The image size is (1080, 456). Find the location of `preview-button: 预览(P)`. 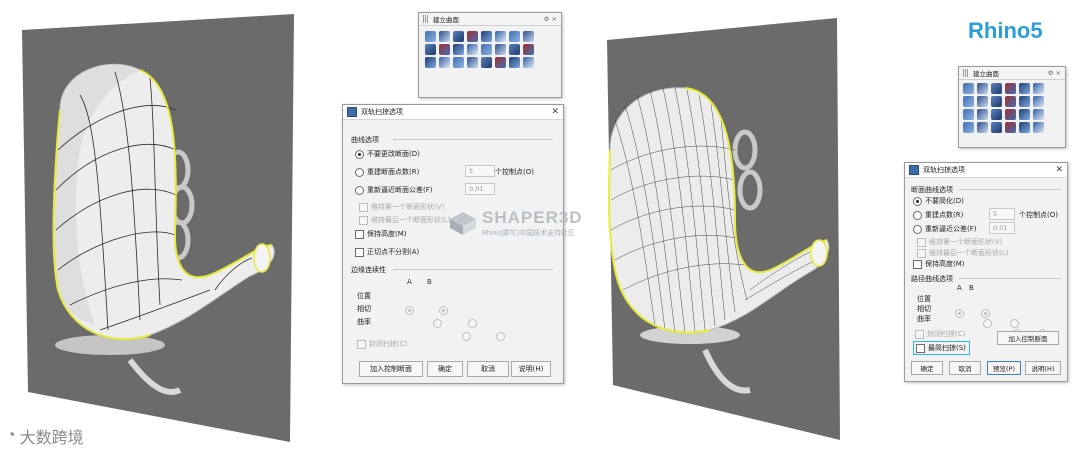

preview-button: 预览(P) is located at coordinates (1004, 368).